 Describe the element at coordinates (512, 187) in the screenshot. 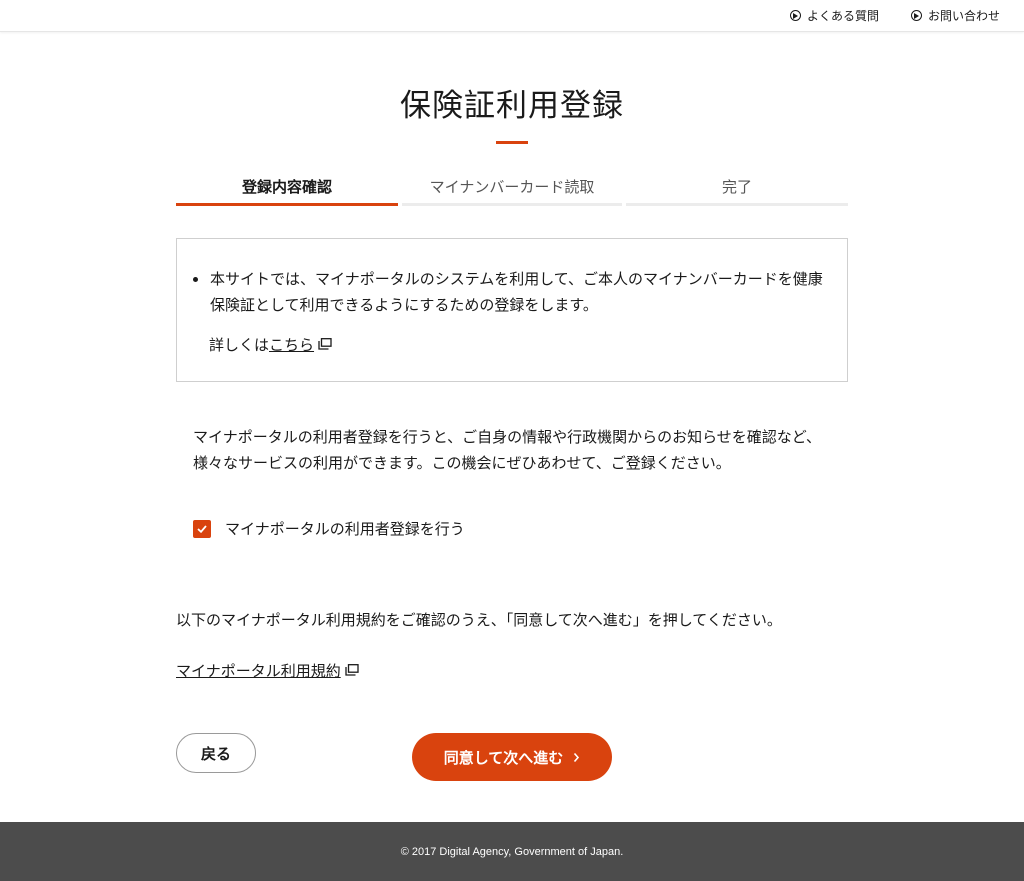

I see `step-label: マイナンバーカード読取` at that location.